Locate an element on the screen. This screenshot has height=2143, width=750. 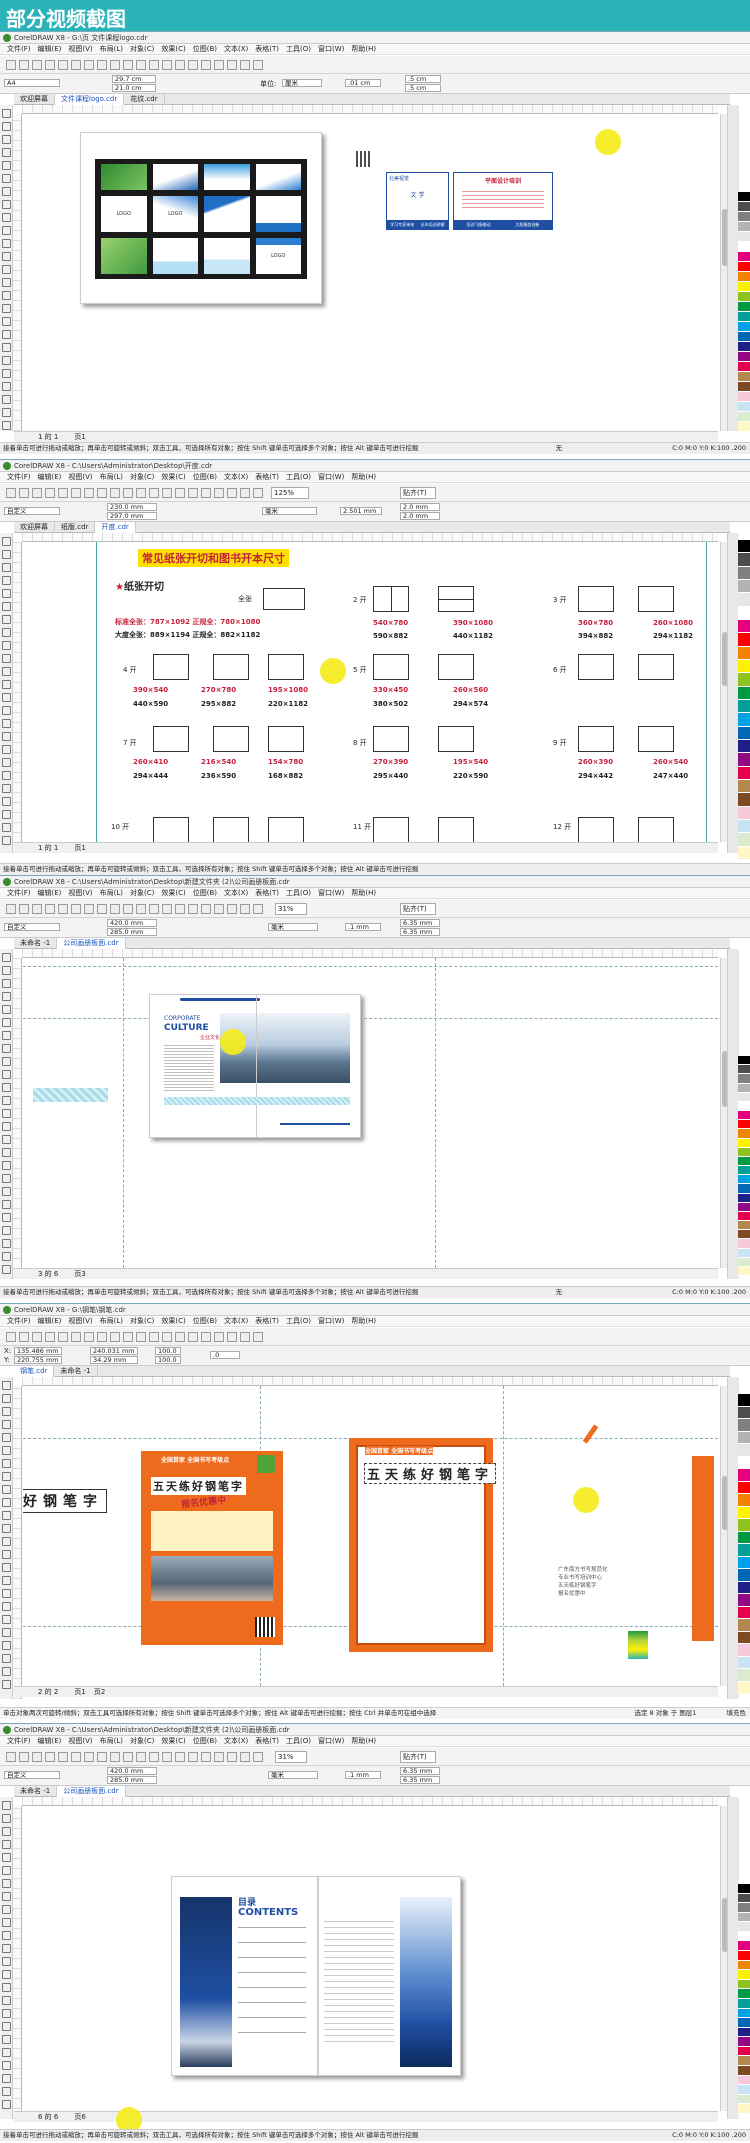
page-tab-1: 页1 is located at coordinates (79, 1692).